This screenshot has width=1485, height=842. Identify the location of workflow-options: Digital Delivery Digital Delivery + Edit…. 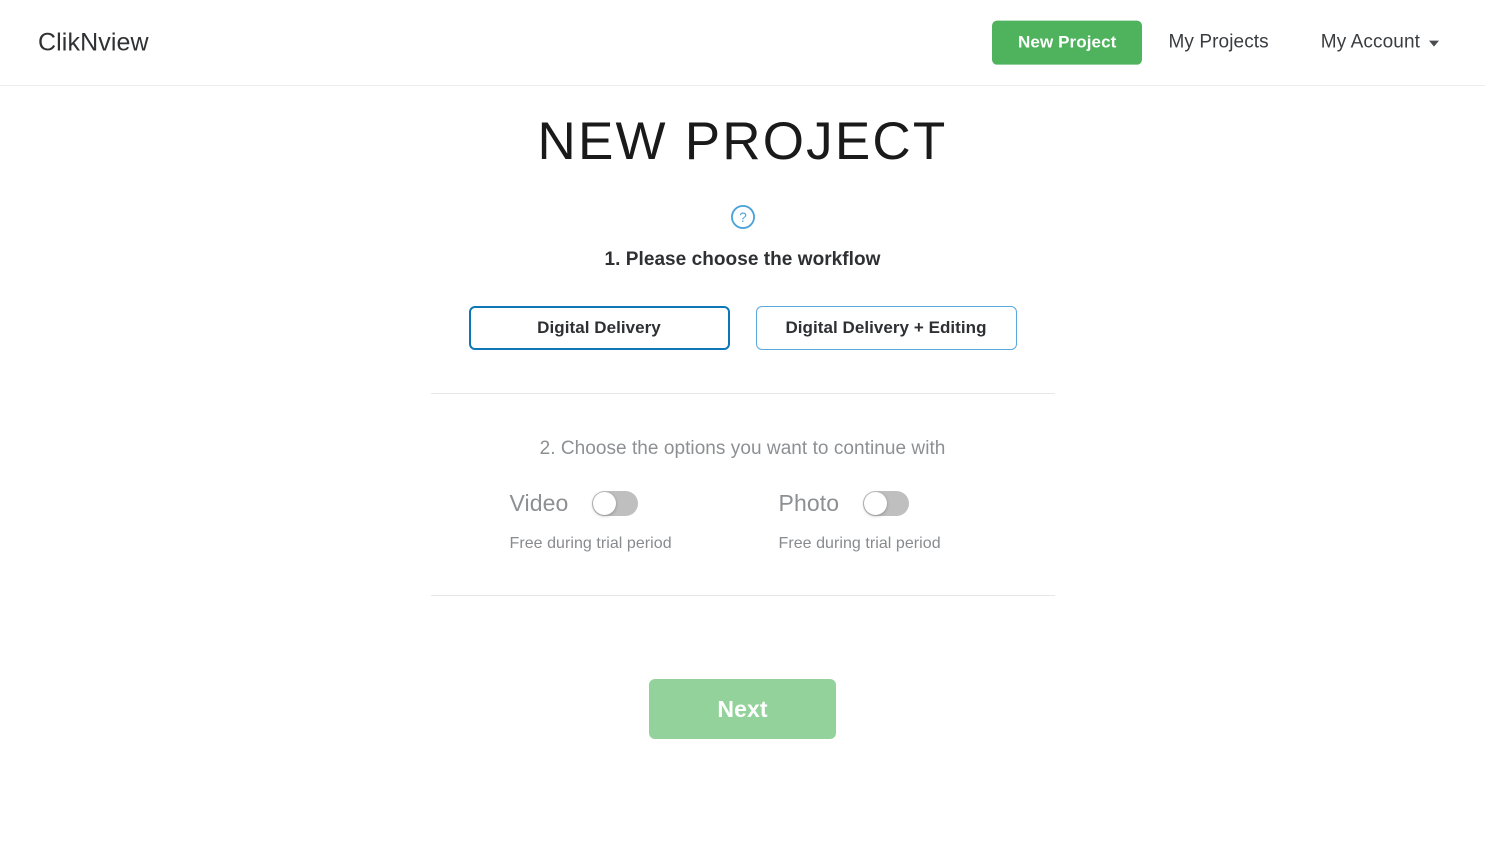
(742, 328).